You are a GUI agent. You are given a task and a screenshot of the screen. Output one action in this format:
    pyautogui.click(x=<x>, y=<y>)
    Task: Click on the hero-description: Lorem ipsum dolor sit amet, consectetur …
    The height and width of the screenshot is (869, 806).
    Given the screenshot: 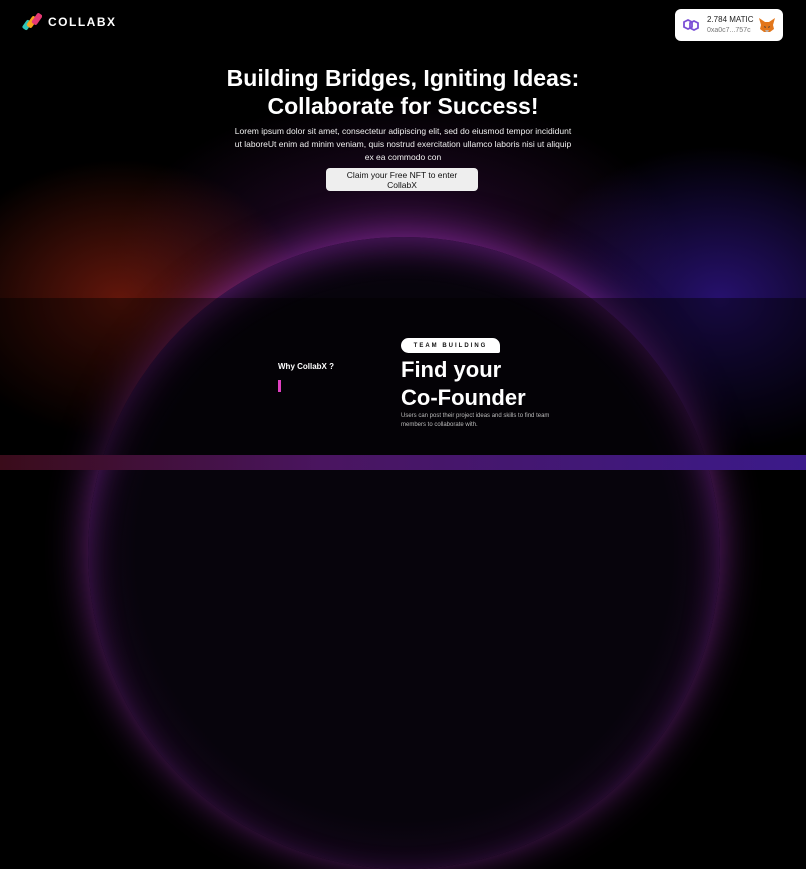 What is the action you would take?
    pyautogui.click(x=403, y=144)
    